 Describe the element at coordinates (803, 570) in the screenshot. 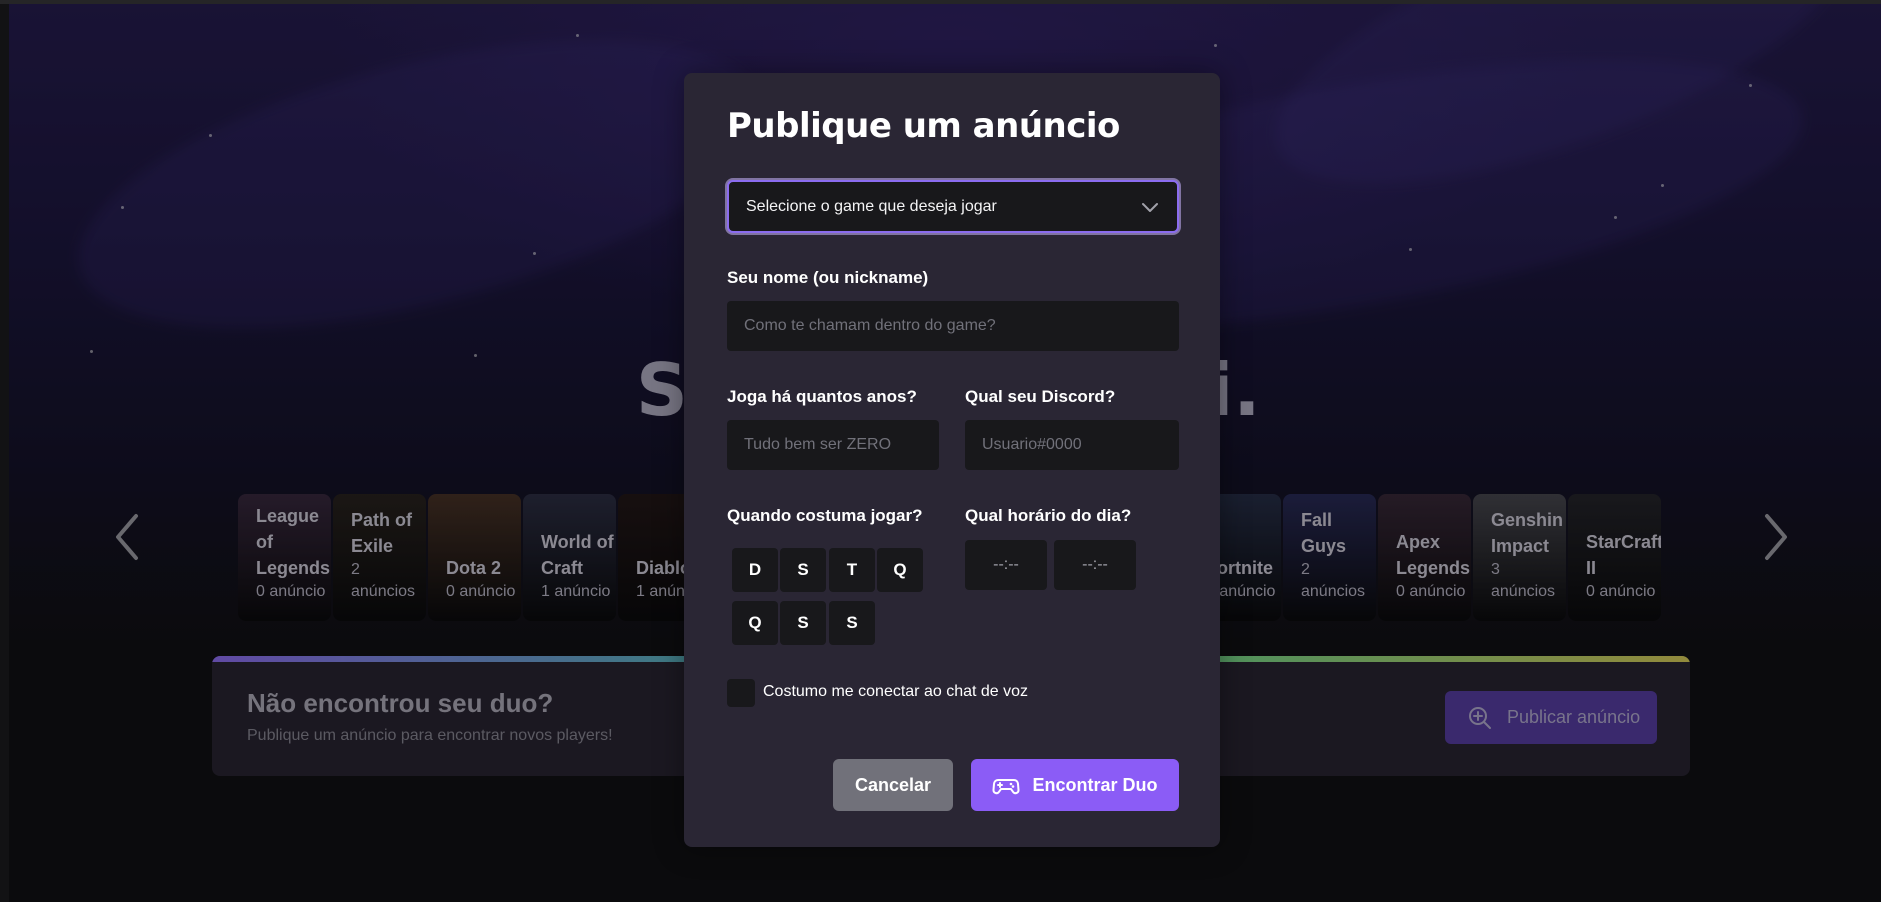

I see `day-toggle-monday: S` at that location.